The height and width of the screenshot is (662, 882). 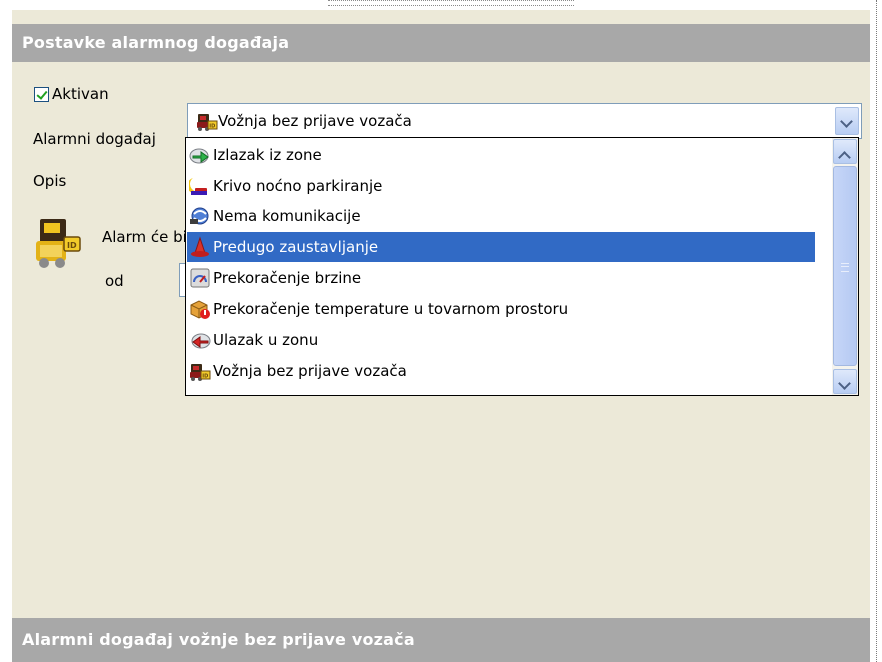 What do you see at coordinates (199, 156) in the screenshot?
I see `zone-exit-icon` at bounding box center [199, 156].